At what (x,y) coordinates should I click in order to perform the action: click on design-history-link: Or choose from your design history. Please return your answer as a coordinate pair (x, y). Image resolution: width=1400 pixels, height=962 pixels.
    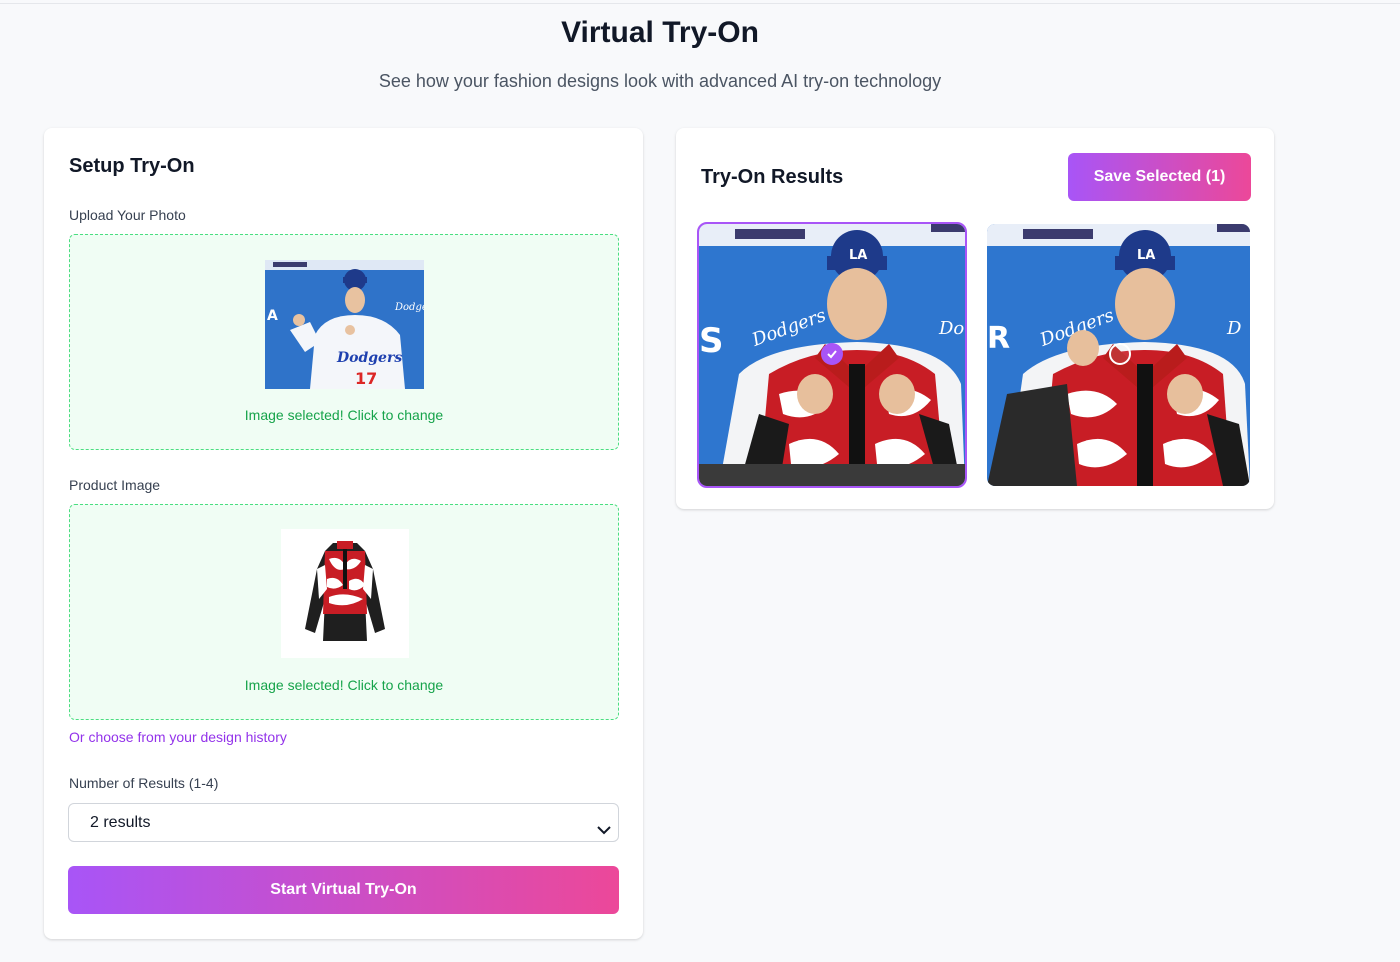
    Looking at the image, I should click on (178, 737).